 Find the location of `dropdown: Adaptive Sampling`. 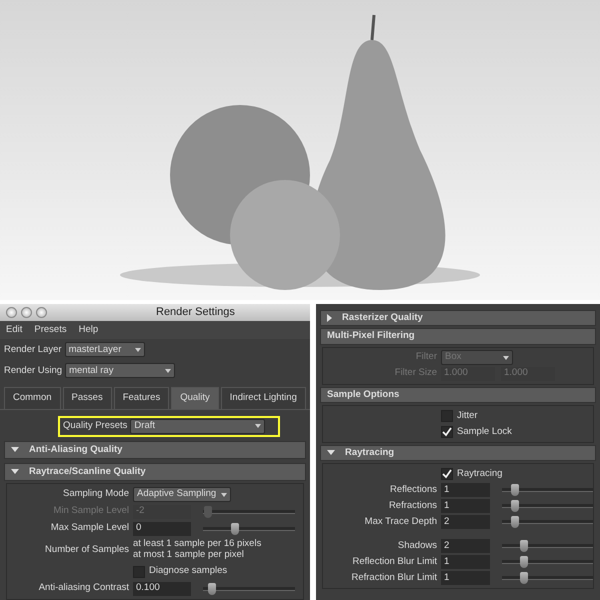

dropdown: Adaptive Sampling is located at coordinates (182, 494).